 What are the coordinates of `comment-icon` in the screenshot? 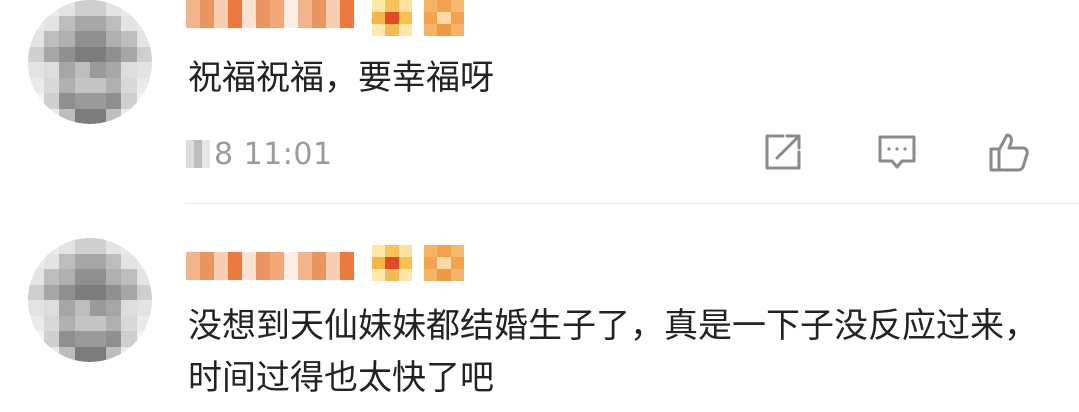 It's located at (897, 154).